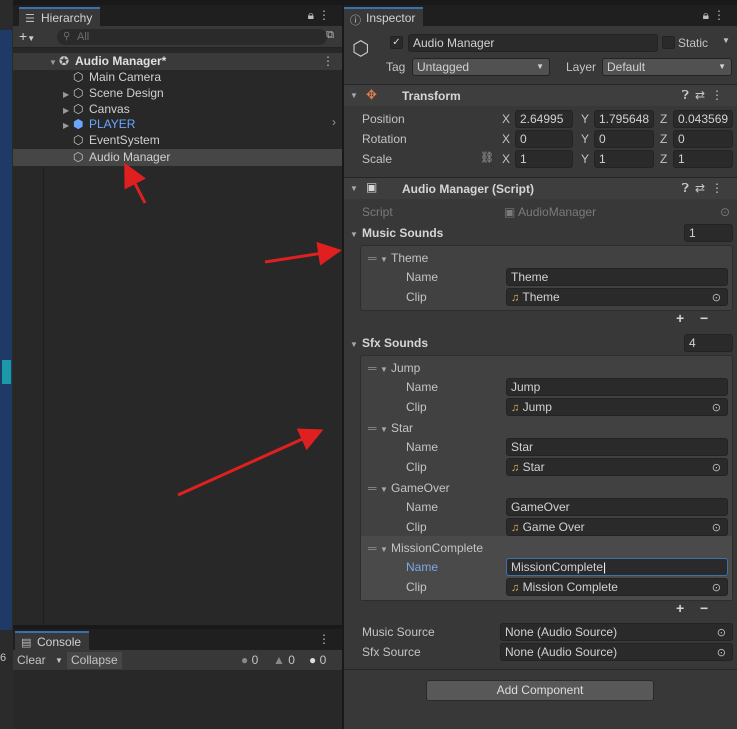 This screenshot has width=737, height=729. I want to click on list-icon: ☰, so click(30, 19).